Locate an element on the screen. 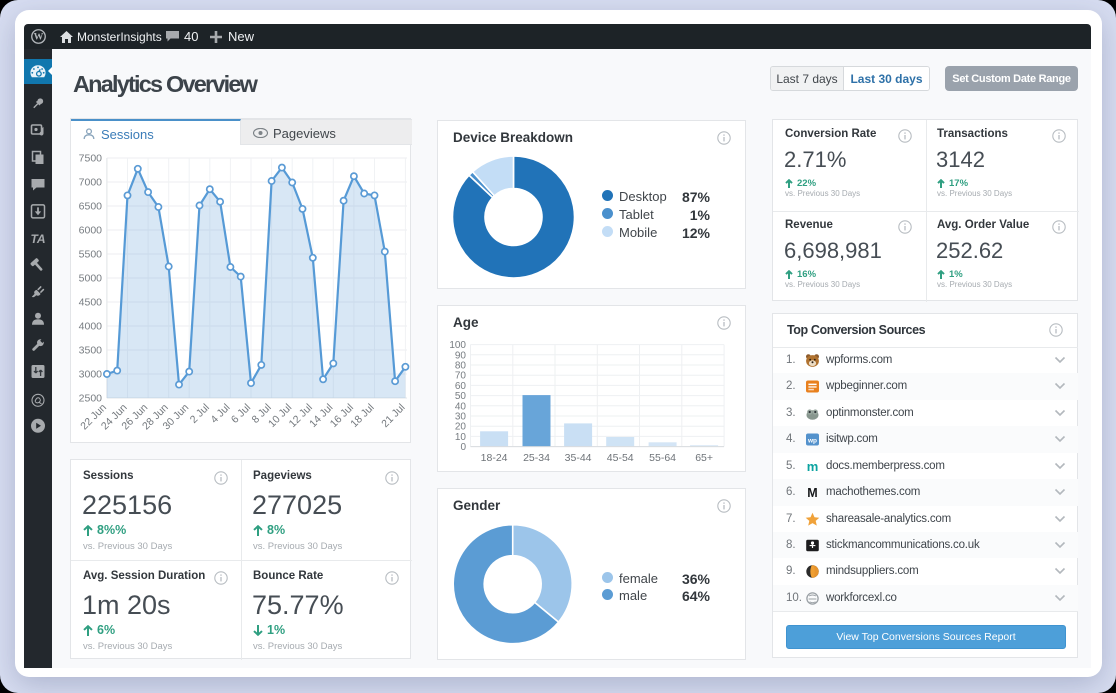 The height and width of the screenshot is (693, 1116). svg-text: 90 is located at coordinates (461, 355).